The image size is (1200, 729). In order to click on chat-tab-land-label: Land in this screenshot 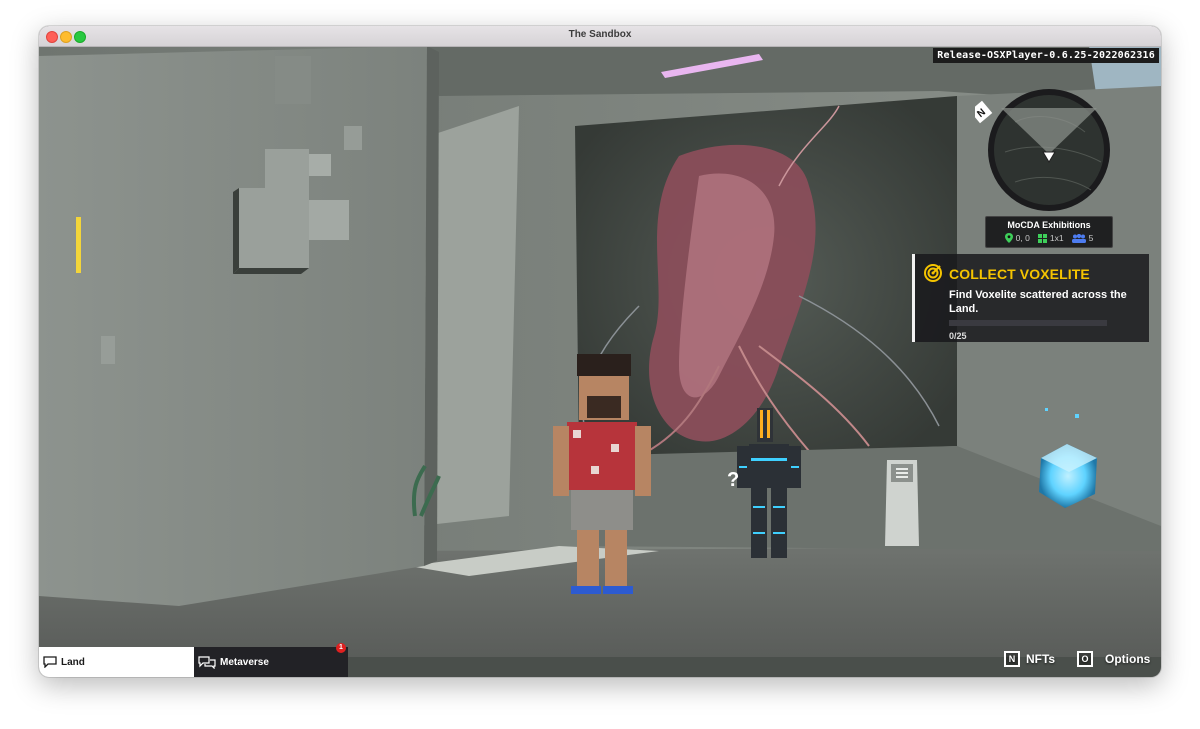, I will do `click(73, 662)`.